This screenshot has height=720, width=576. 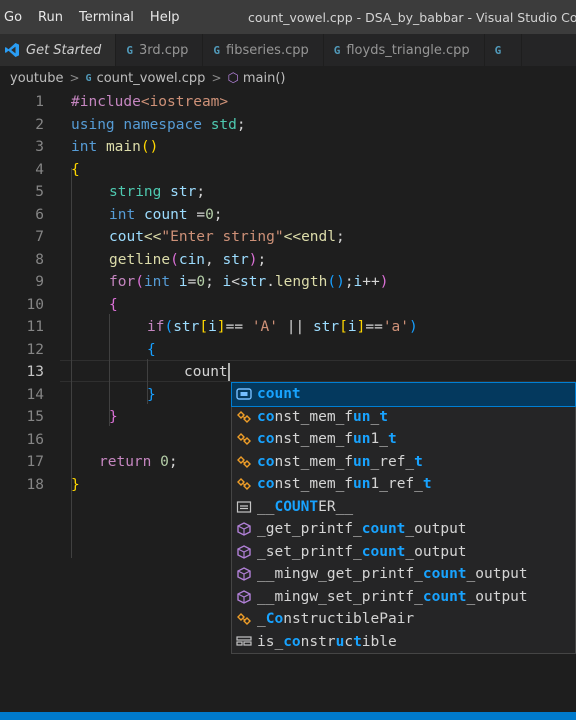 What do you see at coordinates (404, 50) in the screenshot?
I see `tab-floyds-triangle-cpp: G floyds_triangle.cpp` at bounding box center [404, 50].